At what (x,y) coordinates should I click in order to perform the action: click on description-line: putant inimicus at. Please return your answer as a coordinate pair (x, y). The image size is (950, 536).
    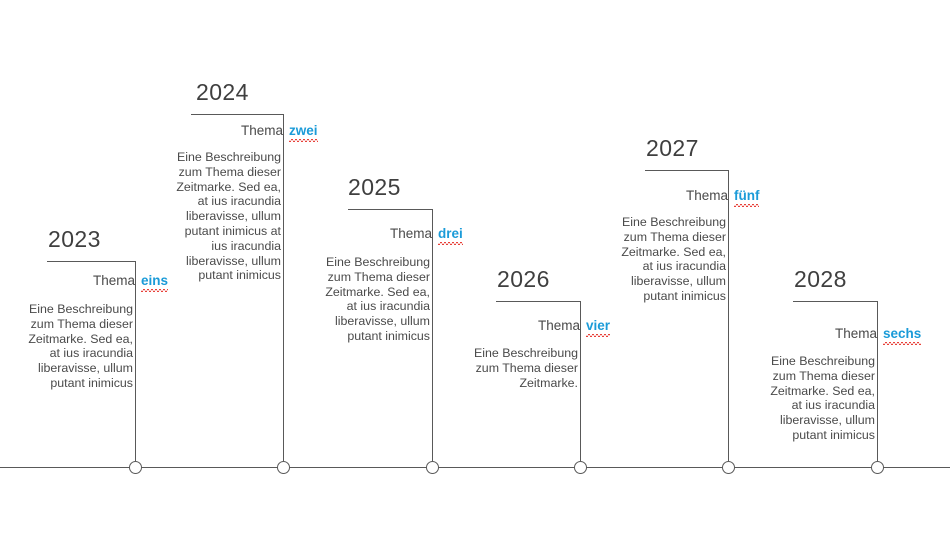
    Looking at the image, I should click on (232, 230).